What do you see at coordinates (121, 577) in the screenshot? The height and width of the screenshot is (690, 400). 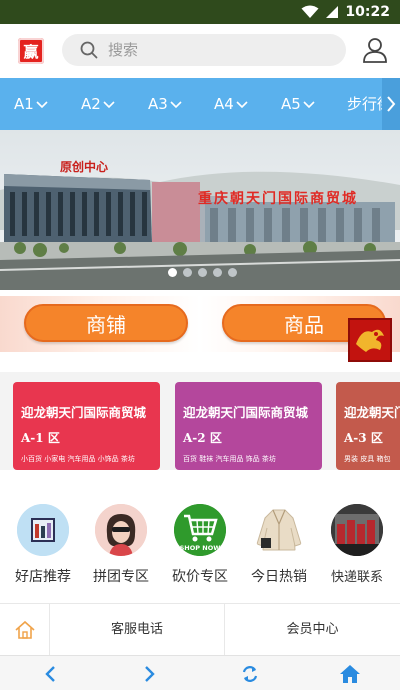 I see `quick-link-label: 拼团专区` at bounding box center [121, 577].